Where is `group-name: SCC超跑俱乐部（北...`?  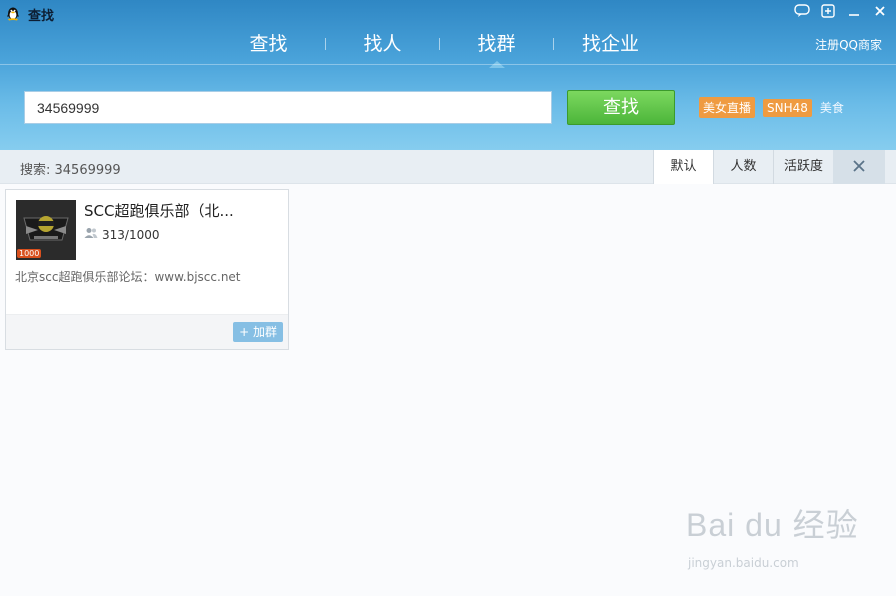
group-name: SCC超跑俱乐部（北... is located at coordinates (182, 210).